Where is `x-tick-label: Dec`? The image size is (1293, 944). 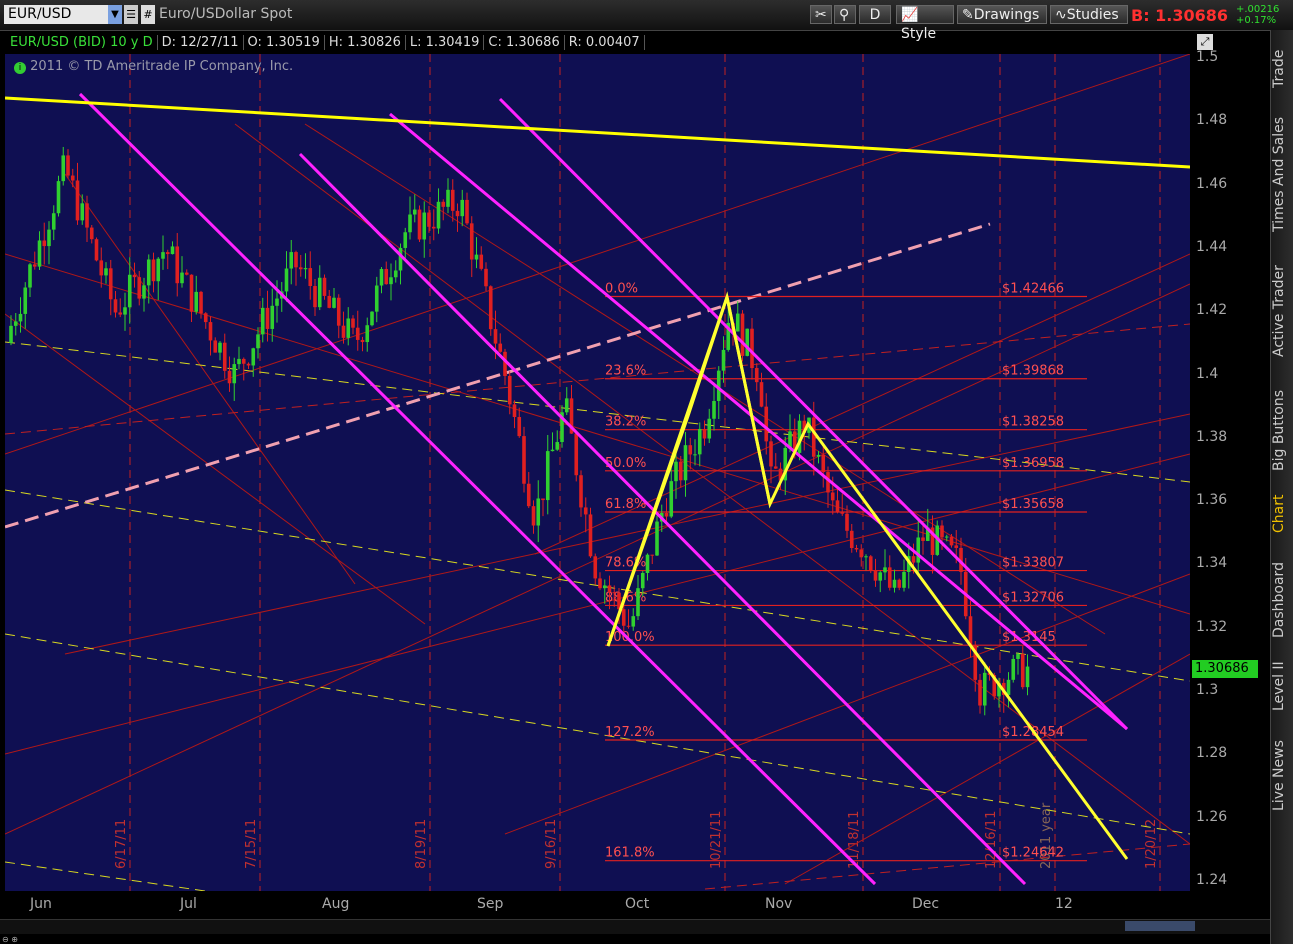
x-tick-label: Dec is located at coordinates (926, 904).